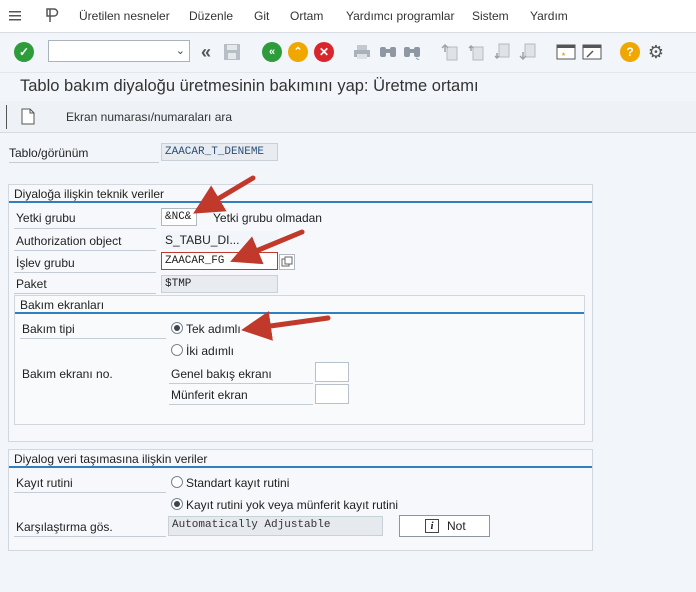 This screenshot has width=696, height=592. I want to click on annotation-arrows, so click(262, 258).